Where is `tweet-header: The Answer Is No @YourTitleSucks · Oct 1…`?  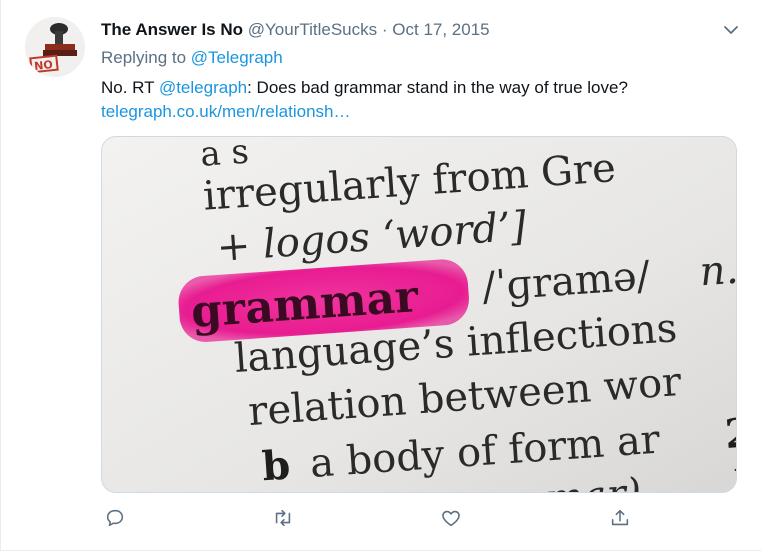
tweet-header: The Answer Is No @YourTitleSucks · Oct 1… is located at coordinates (421, 32).